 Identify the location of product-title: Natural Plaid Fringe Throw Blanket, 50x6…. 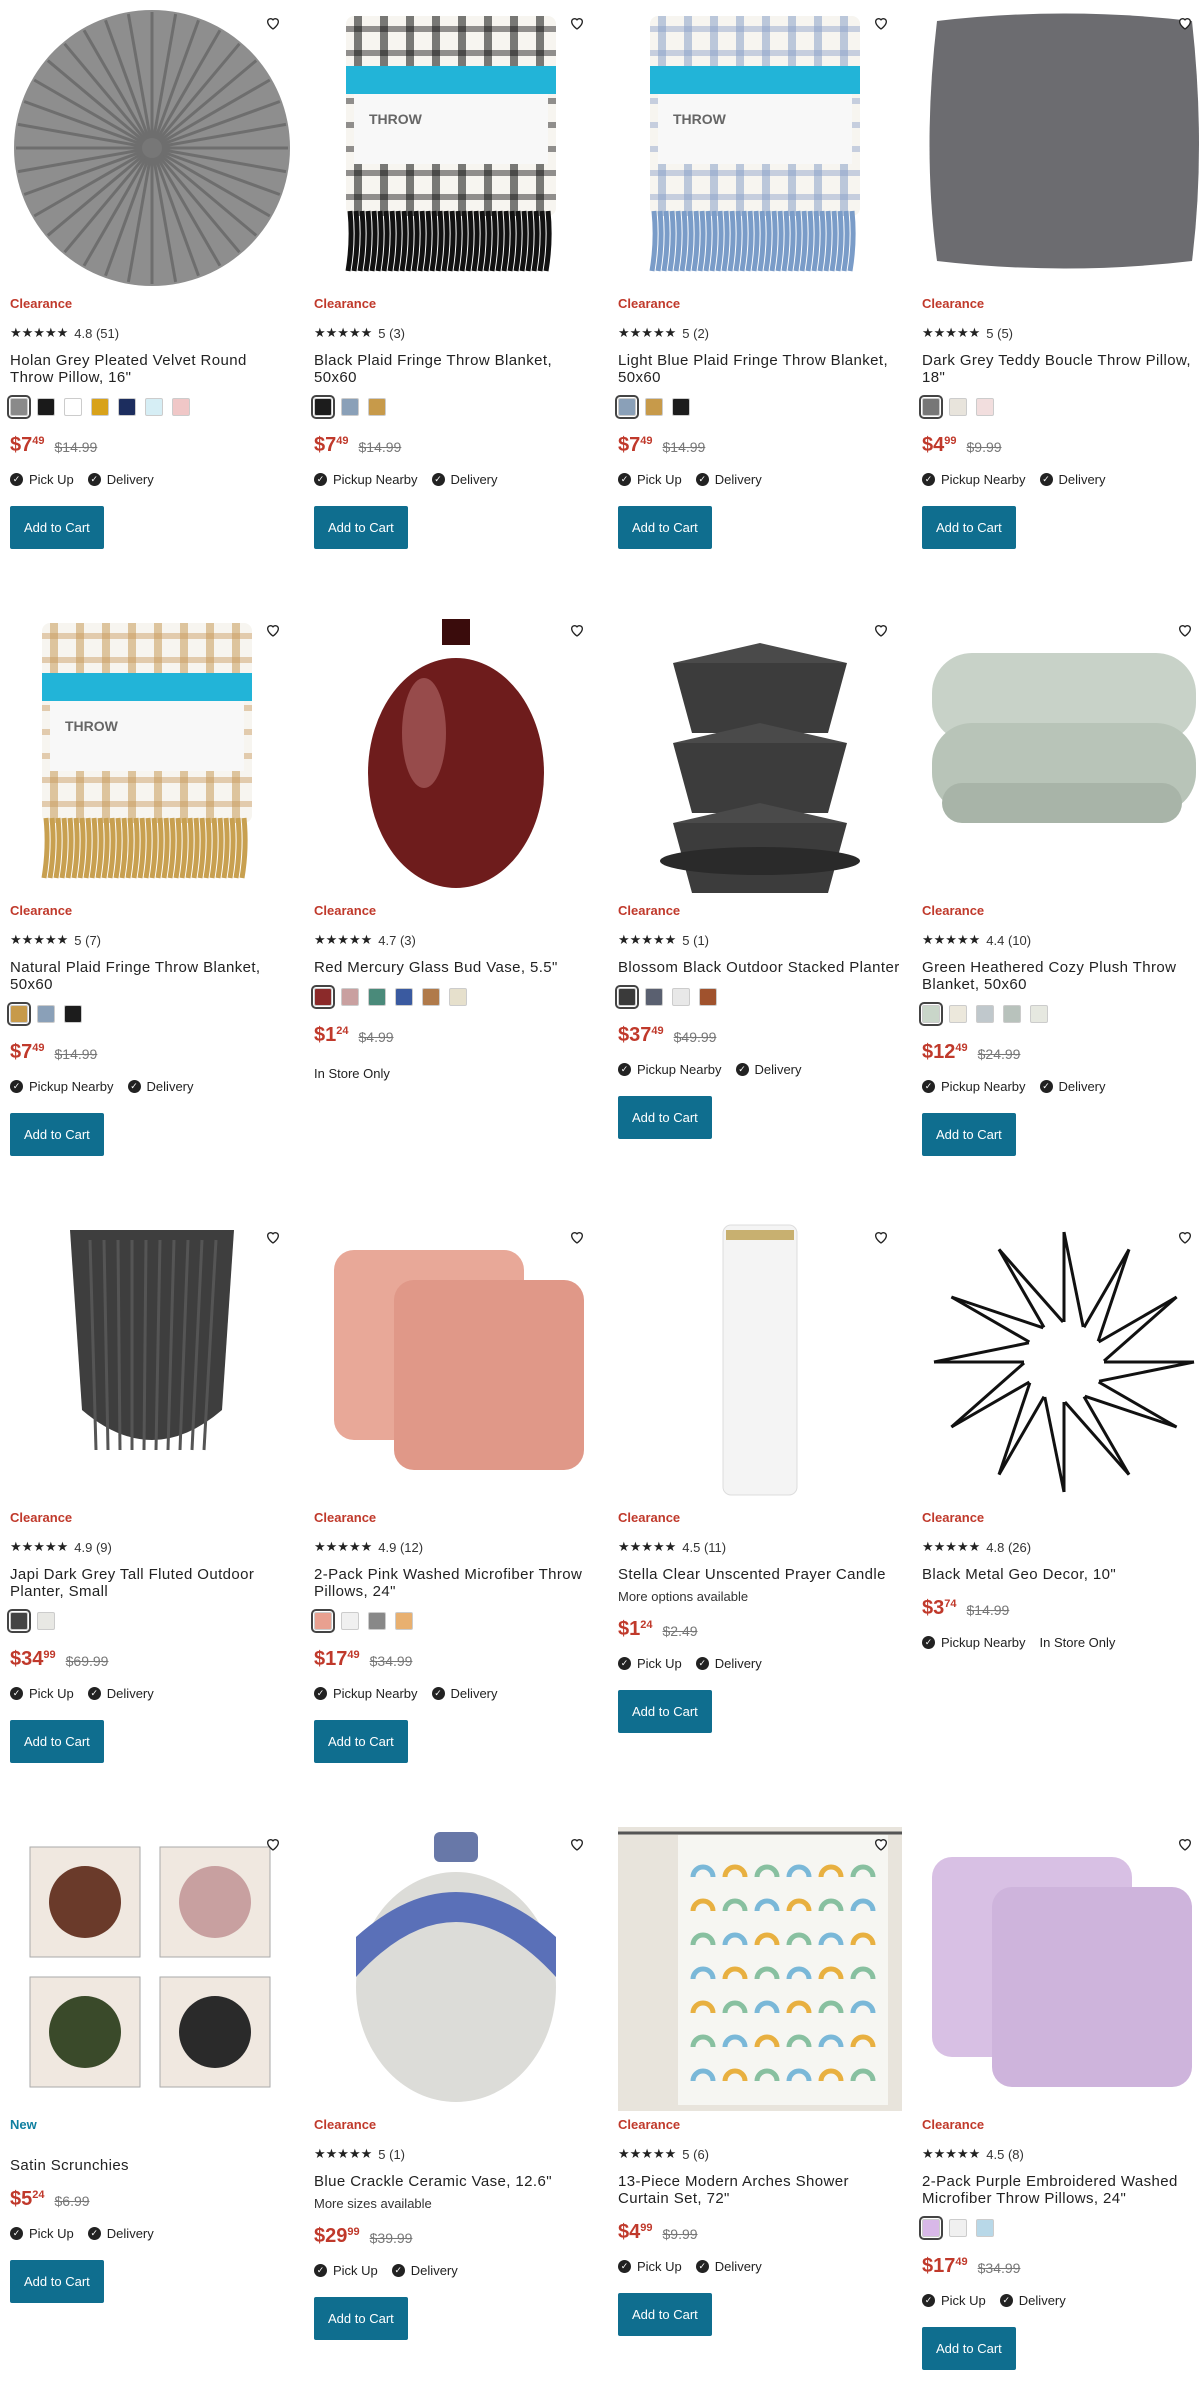
(152, 976).